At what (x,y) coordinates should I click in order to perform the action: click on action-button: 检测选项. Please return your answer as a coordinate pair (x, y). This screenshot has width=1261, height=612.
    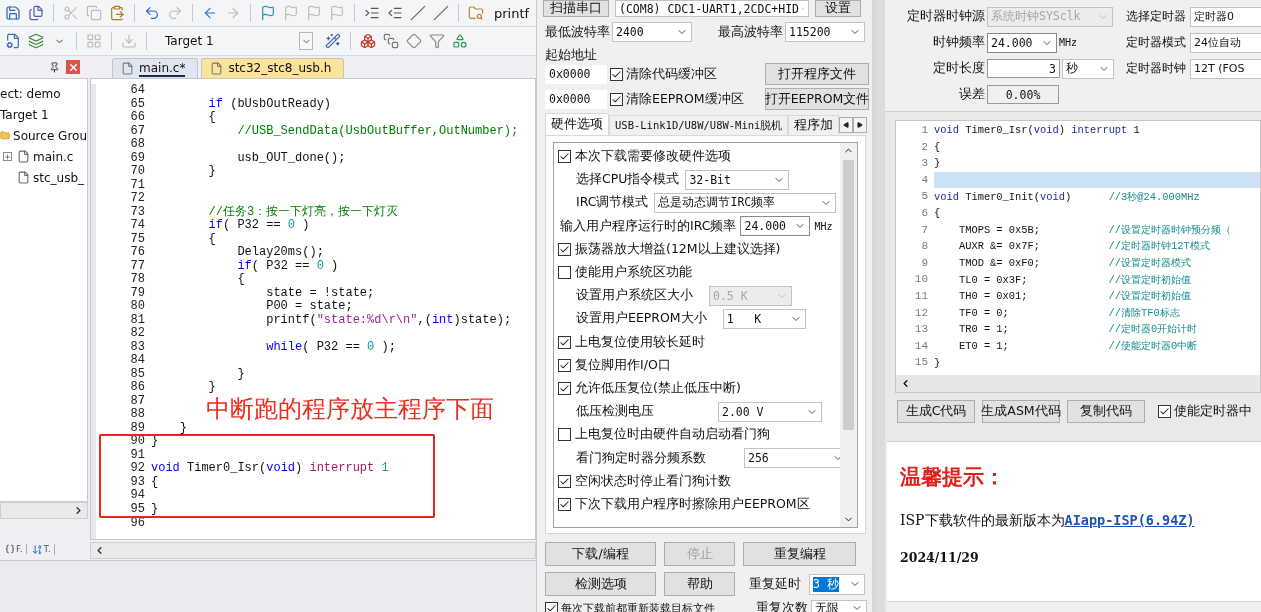
    Looking at the image, I should click on (600, 584).